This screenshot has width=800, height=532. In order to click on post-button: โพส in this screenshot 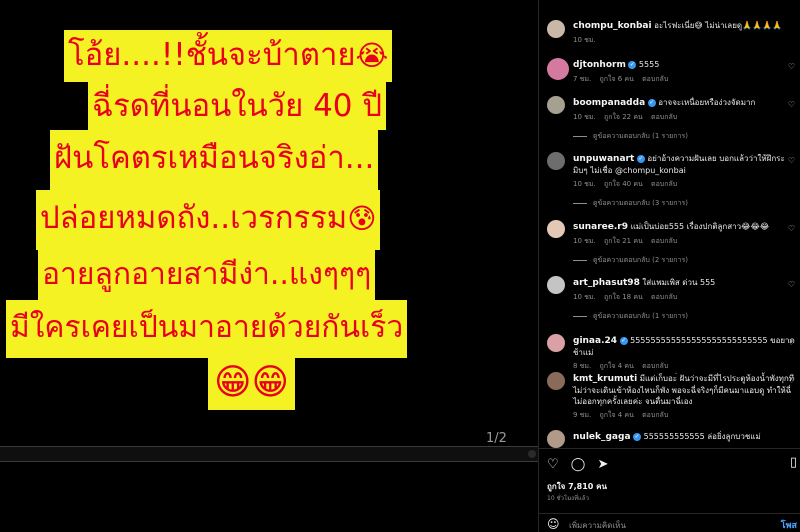, I will do `click(789, 525)`.